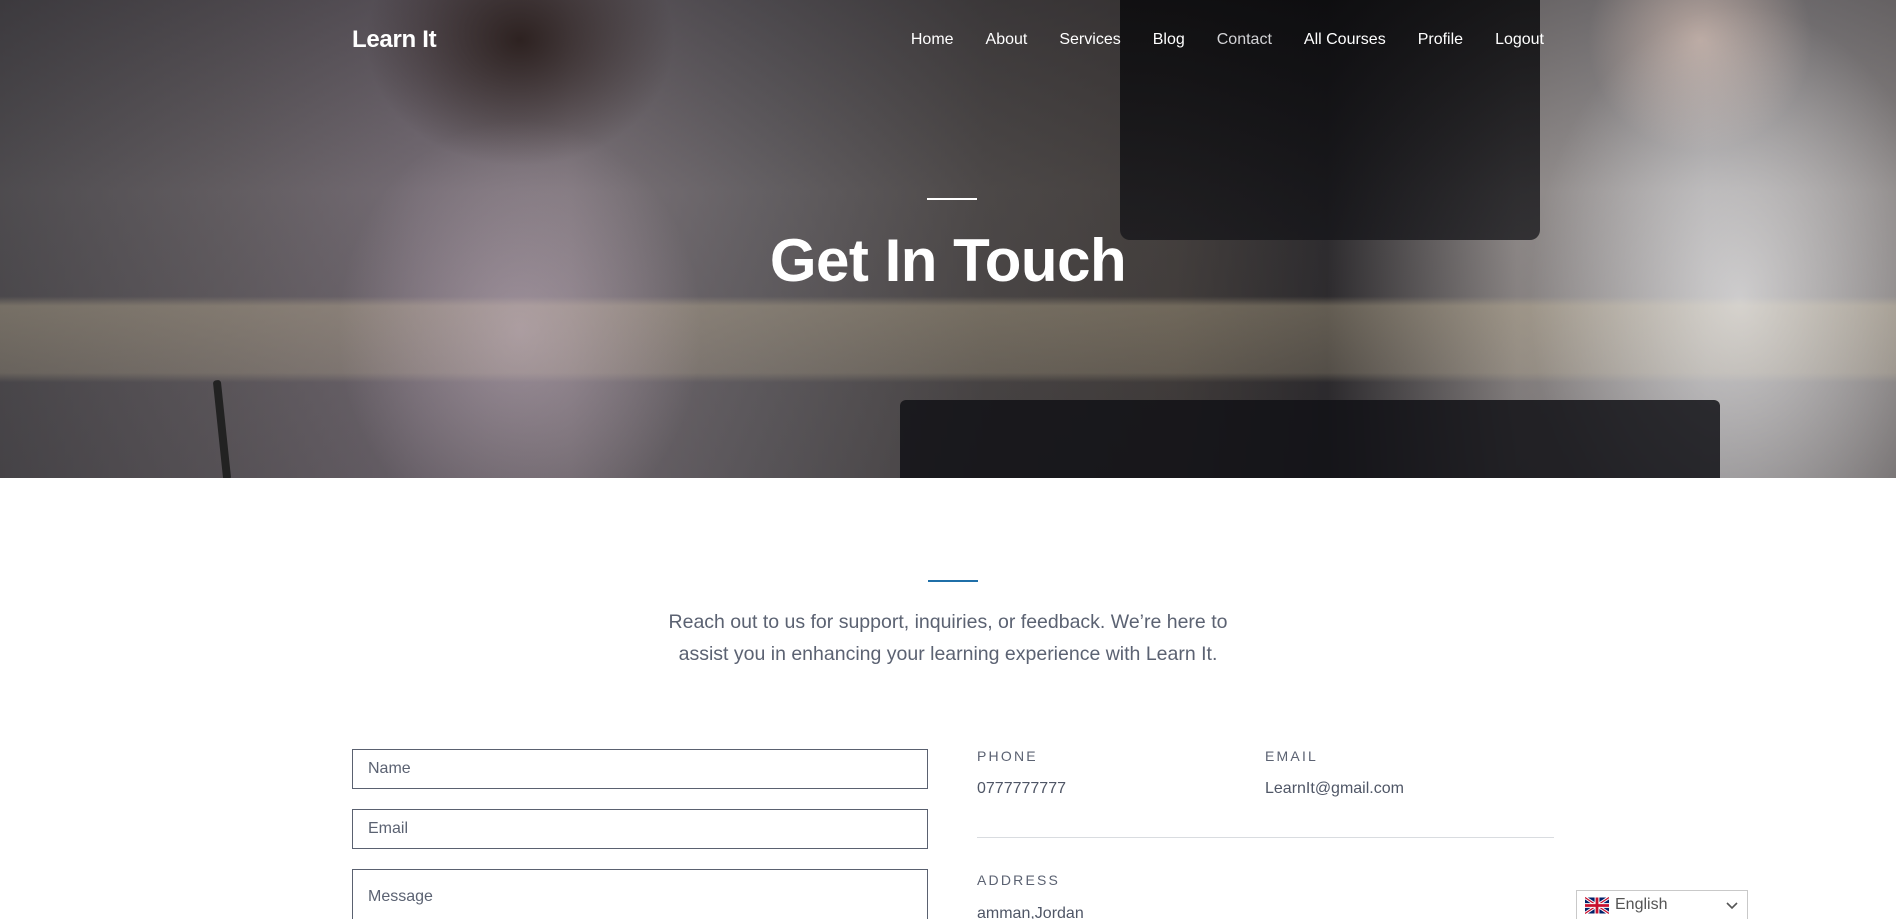 The width and height of the screenshot is (1896, 919). Describe the element at coordinates (932, 40) in the screenshot. I see `nav-home: Home` at that location.